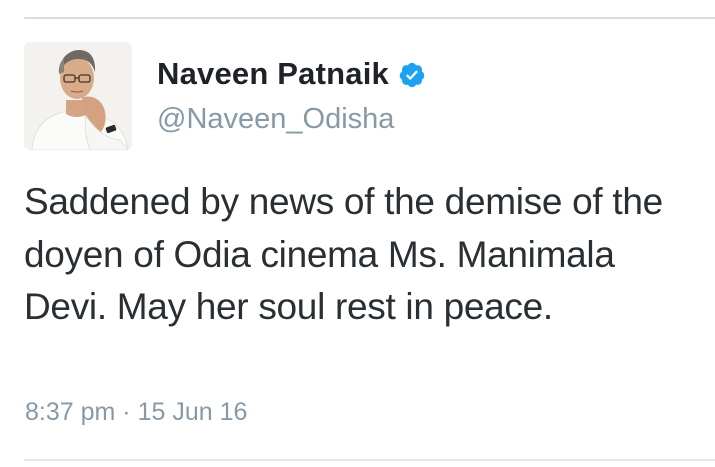 The height and width of the screenshot is (467, 715). Describe the element at coordinates (70, 412) in the screenshot. I see `tweet-time: 8:37 pm` at that location.